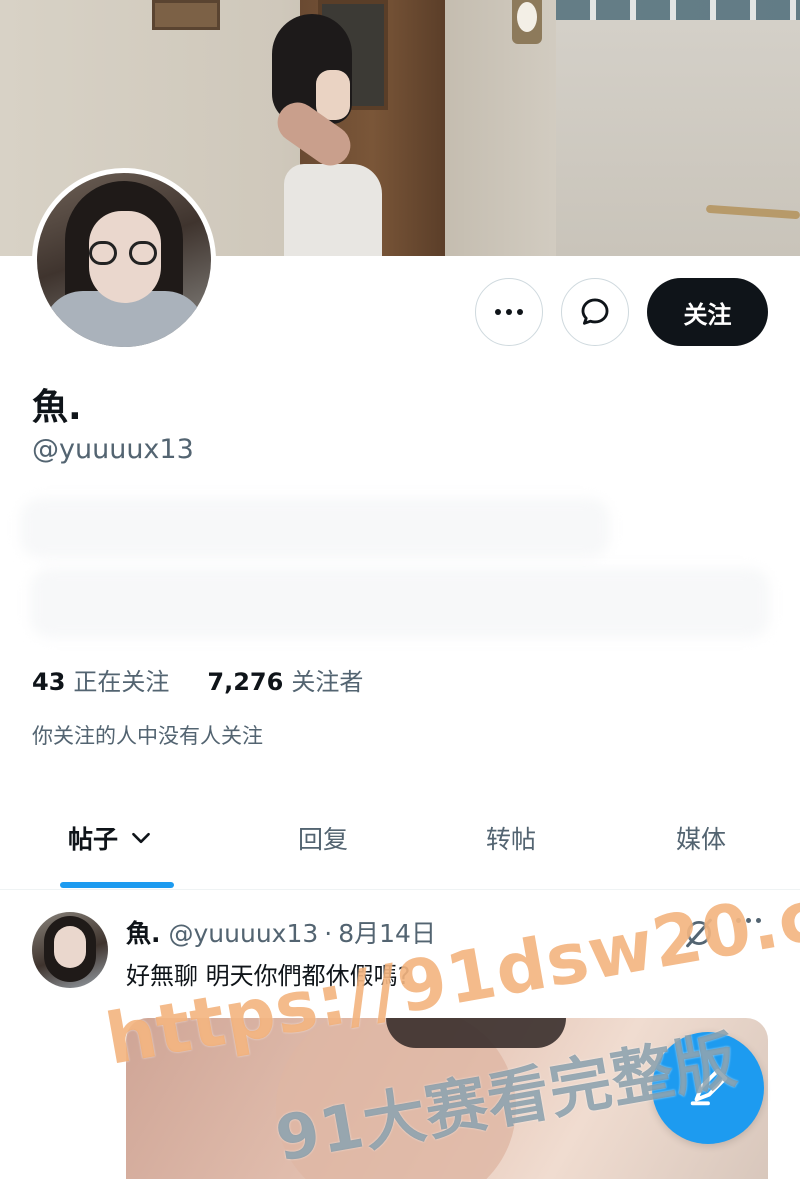 Image resolution: width=800 pixels, height=1179 pixels. I want to click on tab-posts: 帖子, so click(111, 838).